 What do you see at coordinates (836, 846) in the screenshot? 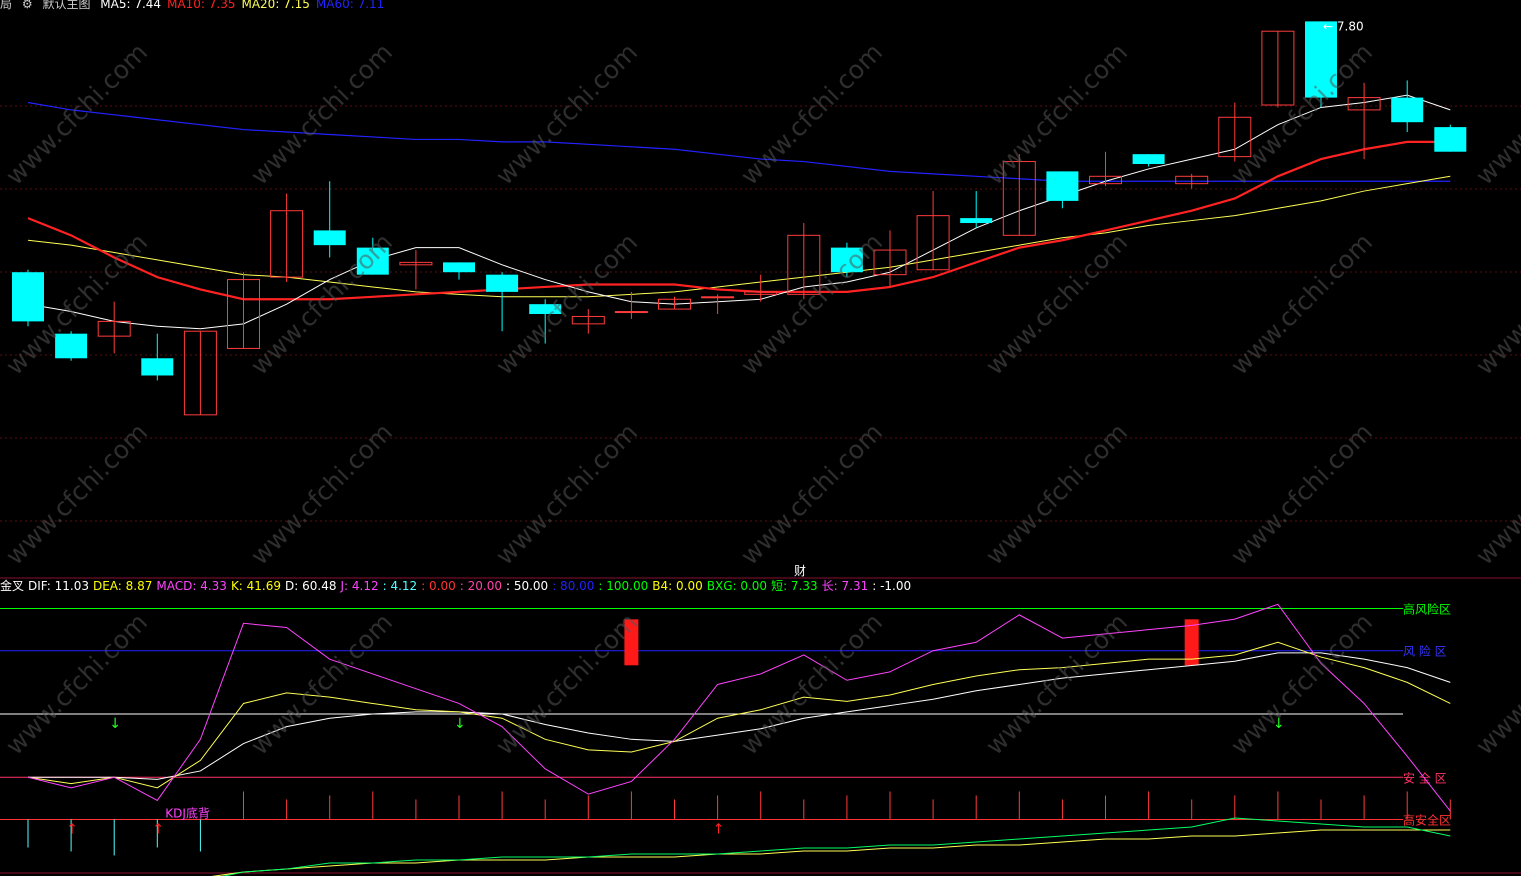
I see `short-line` at bounding box center [836, 846].